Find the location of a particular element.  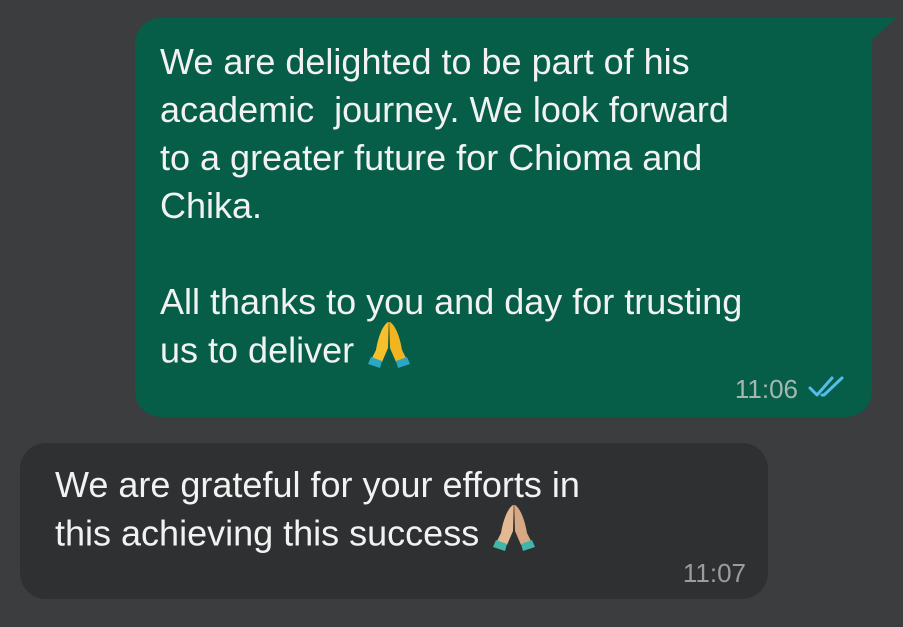

message-time: 11:06 is located at coordinates (766, 389).